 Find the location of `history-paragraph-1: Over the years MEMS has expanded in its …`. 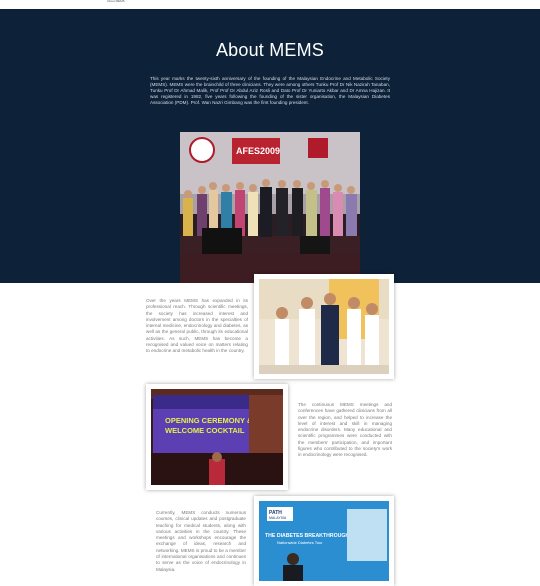

history-paragraph-1: Over the years MEMS has expanded in its … is located at coordinates (197, 326).